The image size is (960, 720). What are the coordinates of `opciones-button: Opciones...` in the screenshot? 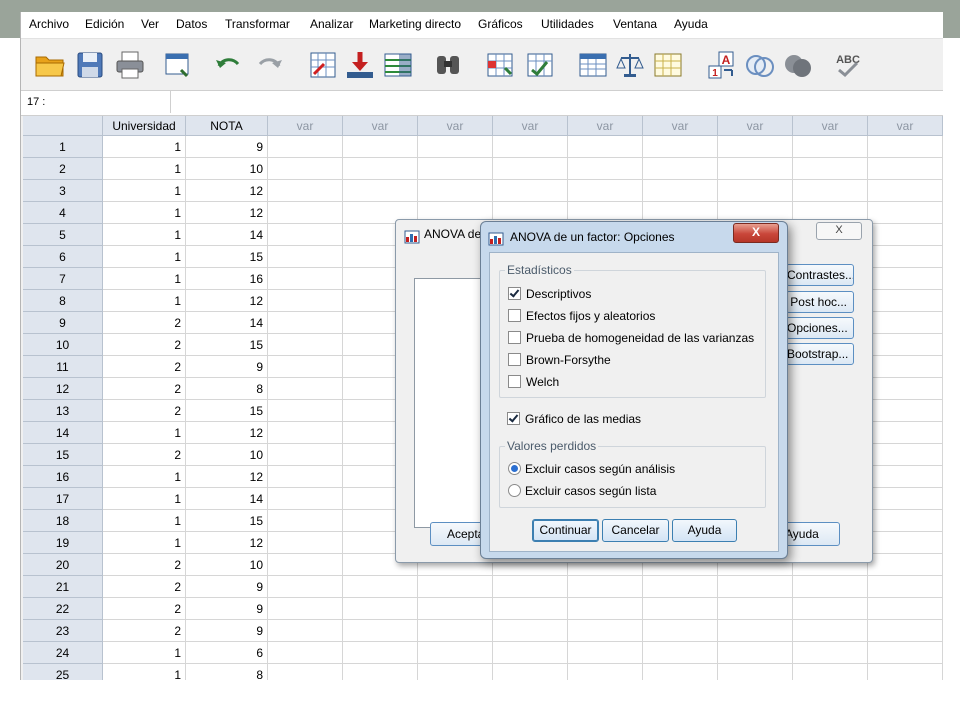 It's located at (820, 328).